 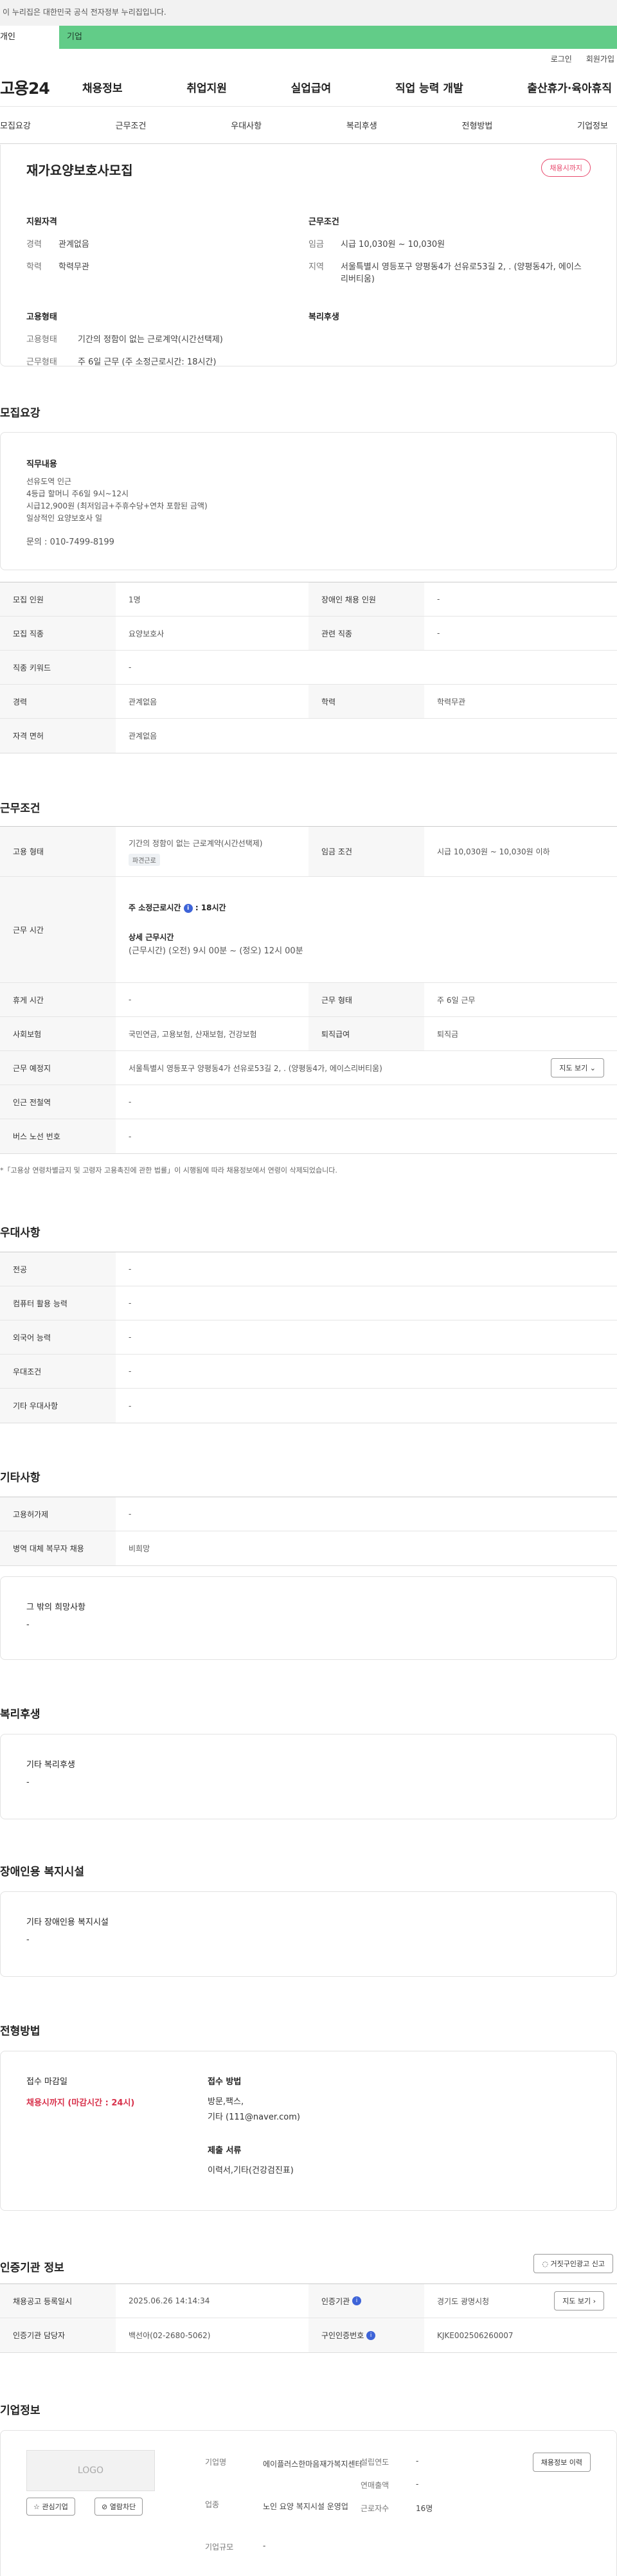 What do you see at coordinates (70, 542) in the screenshot?
I see `contact-text: 문의 : 010-7499-8199` at bounding box center [70, 542].